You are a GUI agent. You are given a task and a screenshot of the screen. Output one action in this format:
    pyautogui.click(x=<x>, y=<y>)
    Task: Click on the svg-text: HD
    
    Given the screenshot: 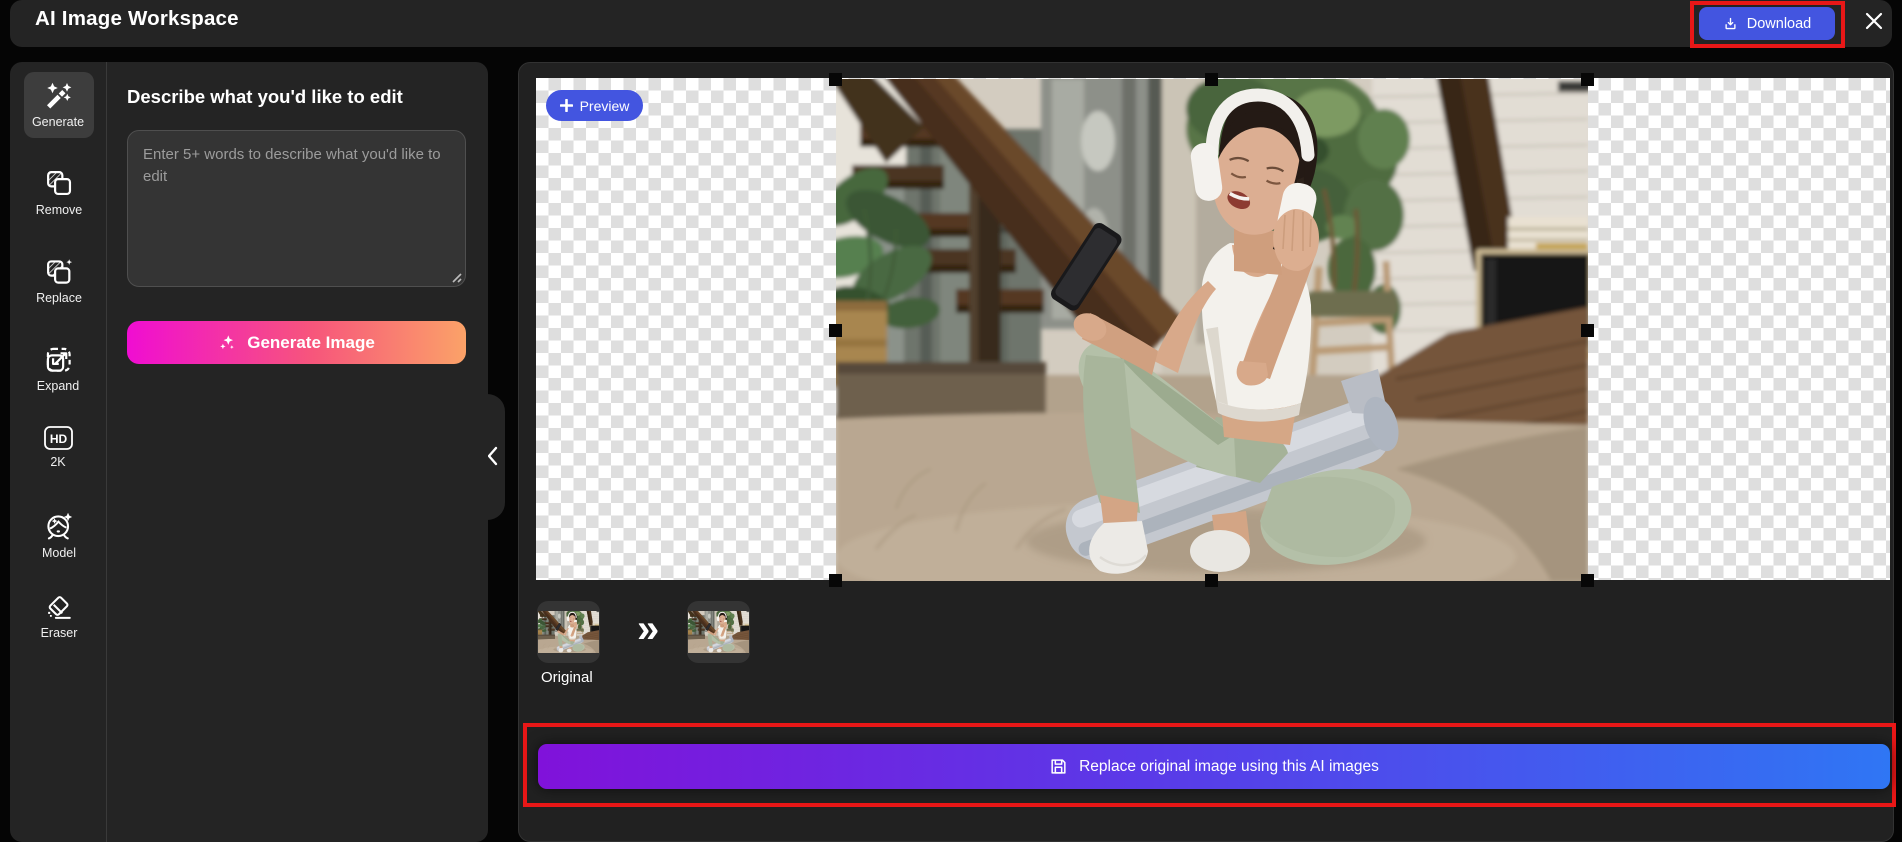 What is the action you would take?
    pyautogui.click(x=58, y=439)
    